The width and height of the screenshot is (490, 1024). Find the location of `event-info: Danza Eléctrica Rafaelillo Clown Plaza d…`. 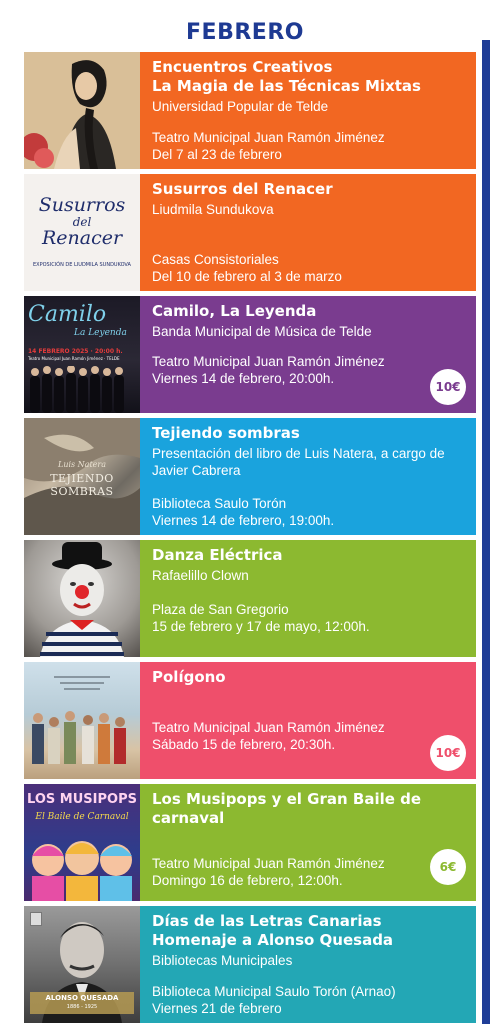

event-info: Danza Eléctrica Rafaelillo Clown Plaza d… is located at coordinates (308, 598).